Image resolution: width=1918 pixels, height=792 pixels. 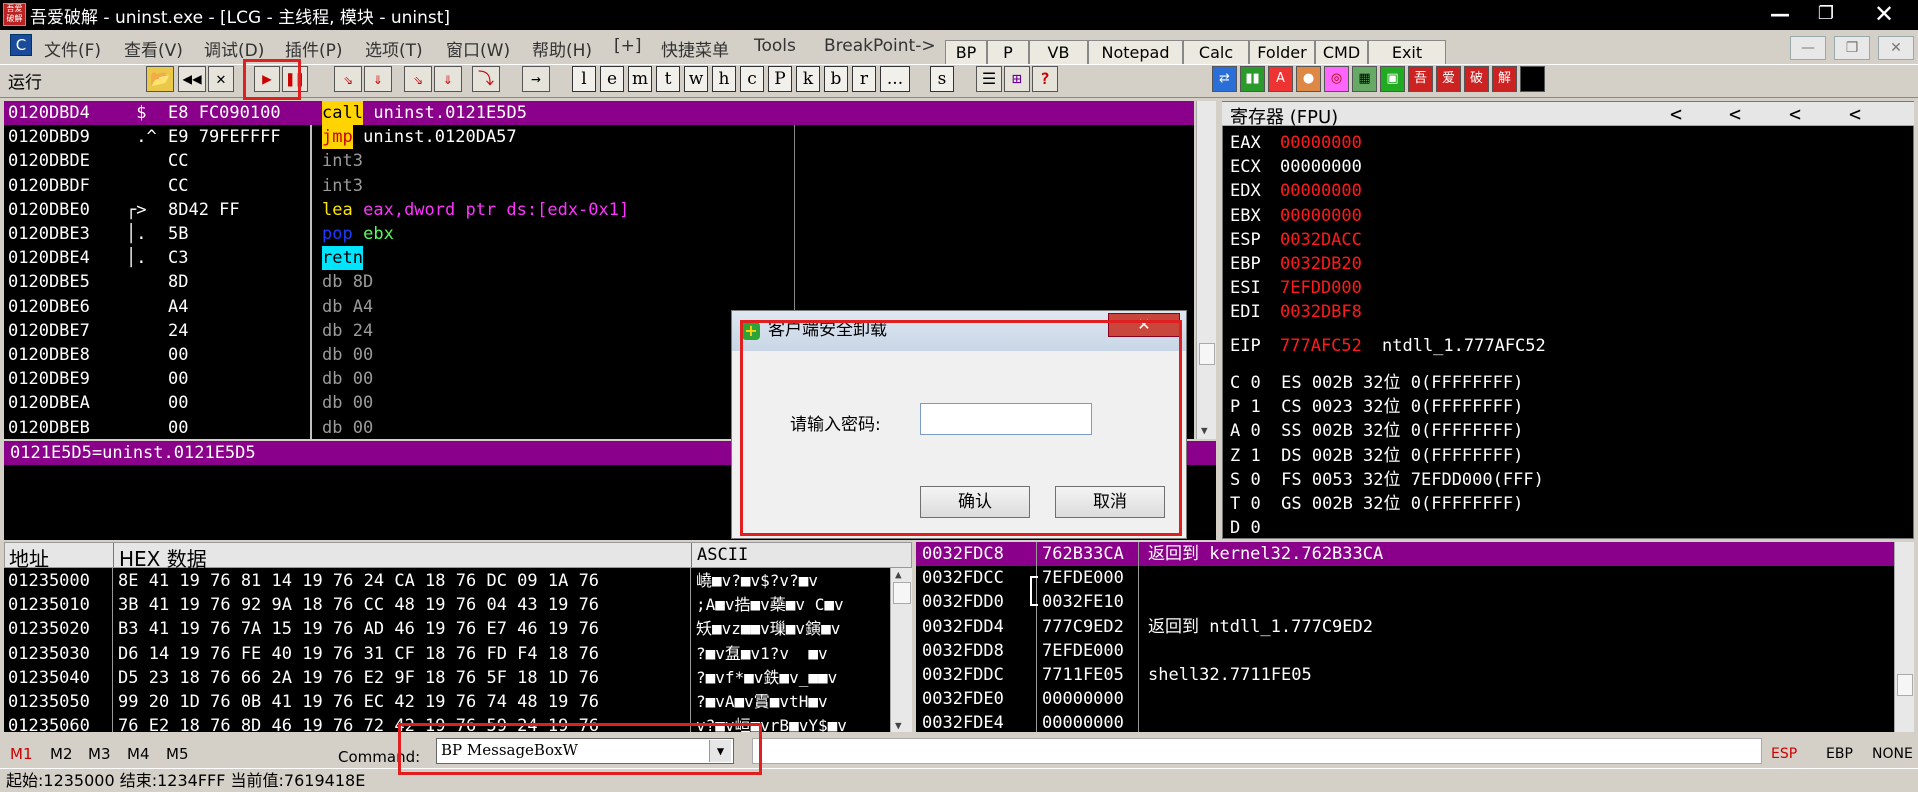 What do you see at coordinates (695, 48) in the screenshot?
I see `menu-shortcuts: 快捷菜单` at bounding box center [695, 48].